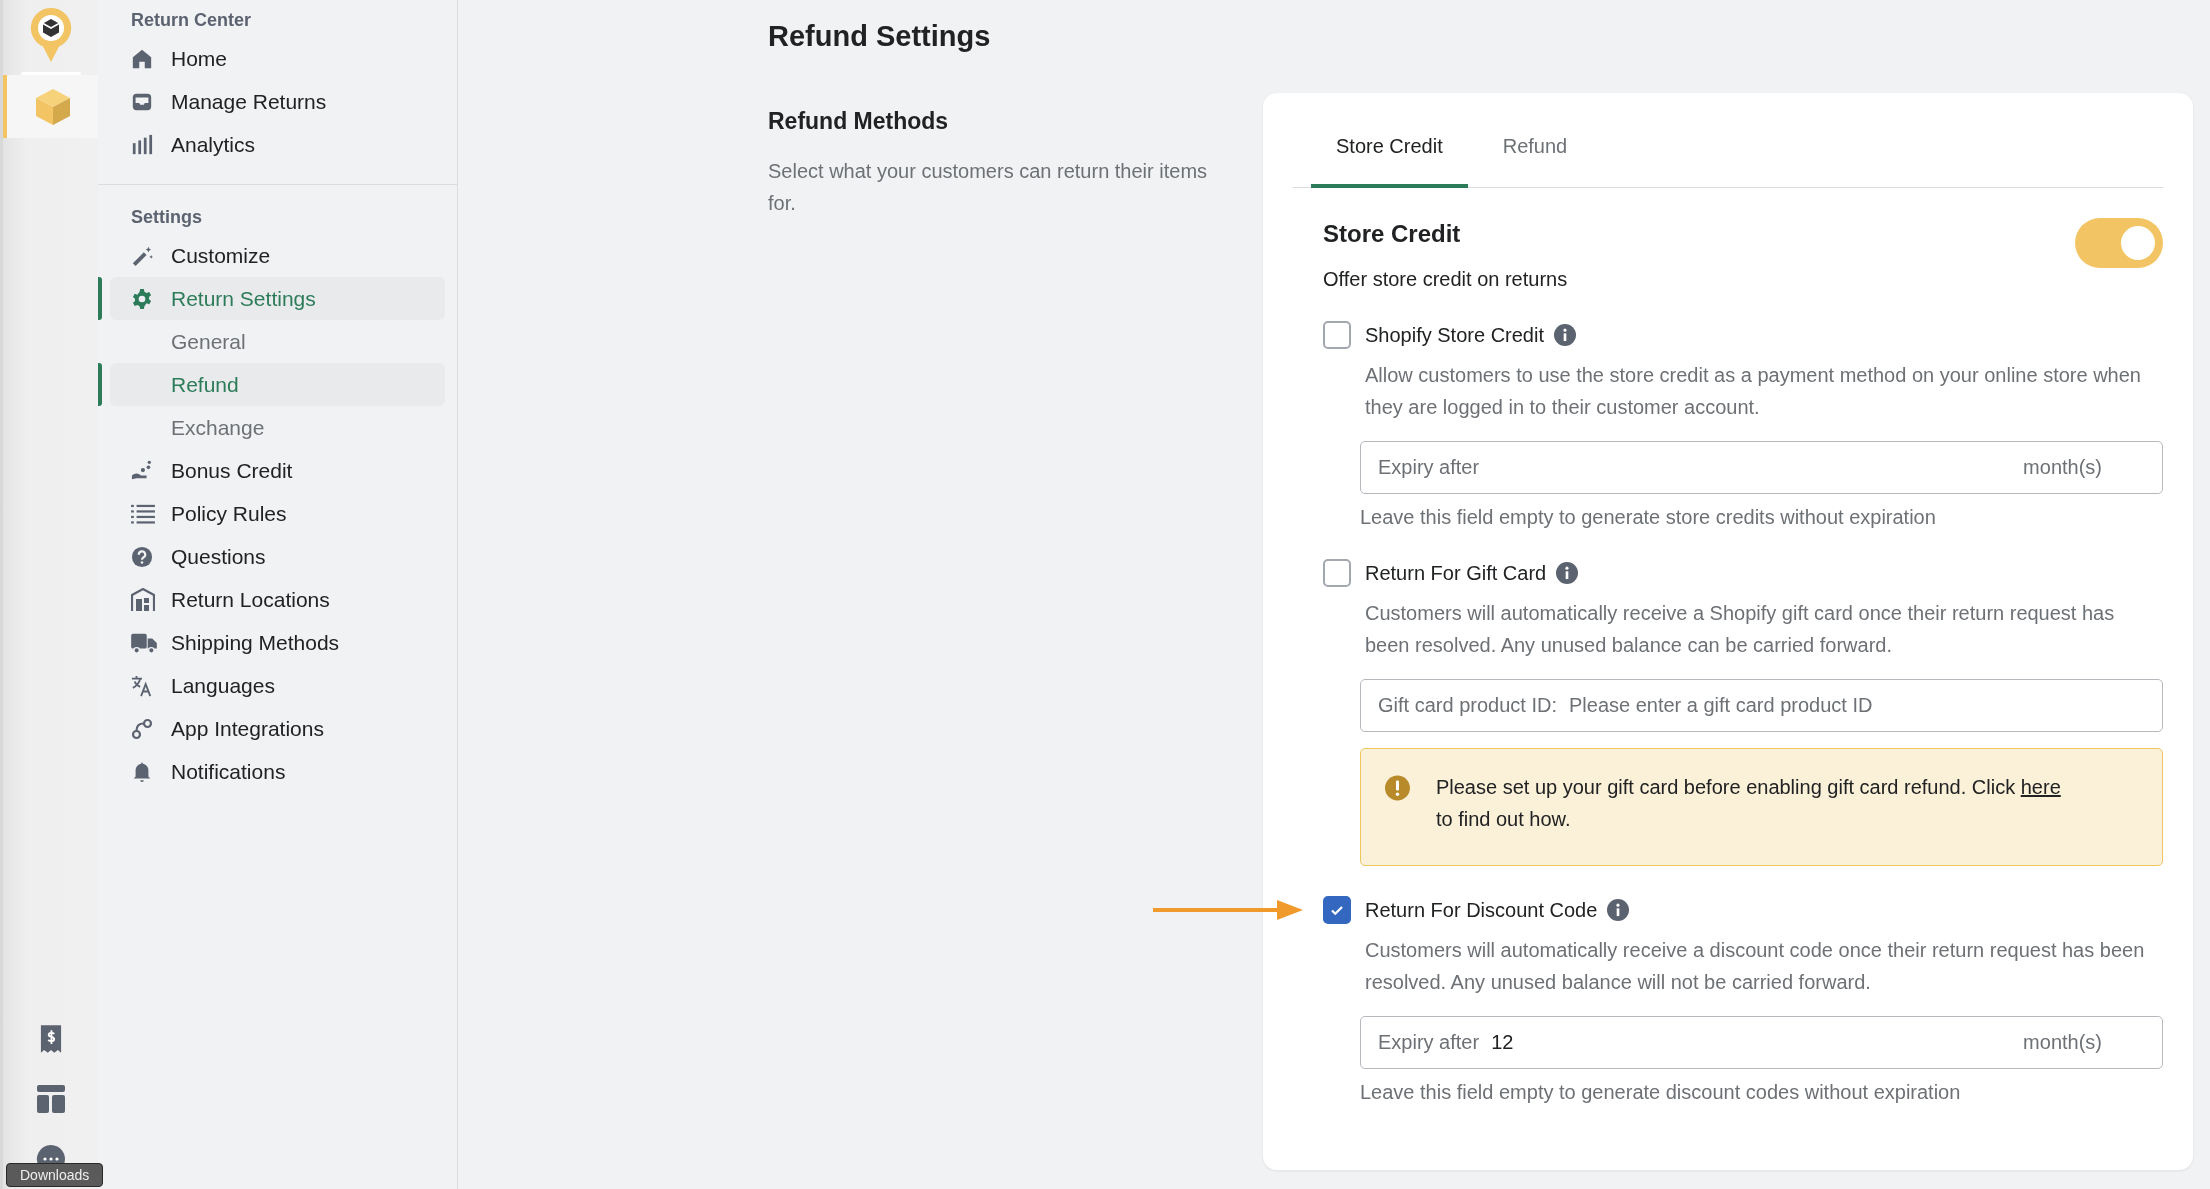 The width and height of the screenshot is (2210, 1189). What do you see at coordinates (55, 1175) in the screenshot?
I see `tooltip: Downloads` at bounding box center [55, 1175].